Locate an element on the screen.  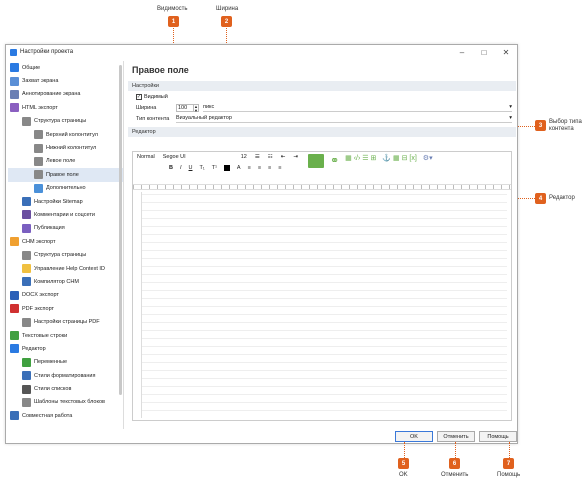
sidebar-item-label: CHM экспорт is located at coordinates (39, 241).